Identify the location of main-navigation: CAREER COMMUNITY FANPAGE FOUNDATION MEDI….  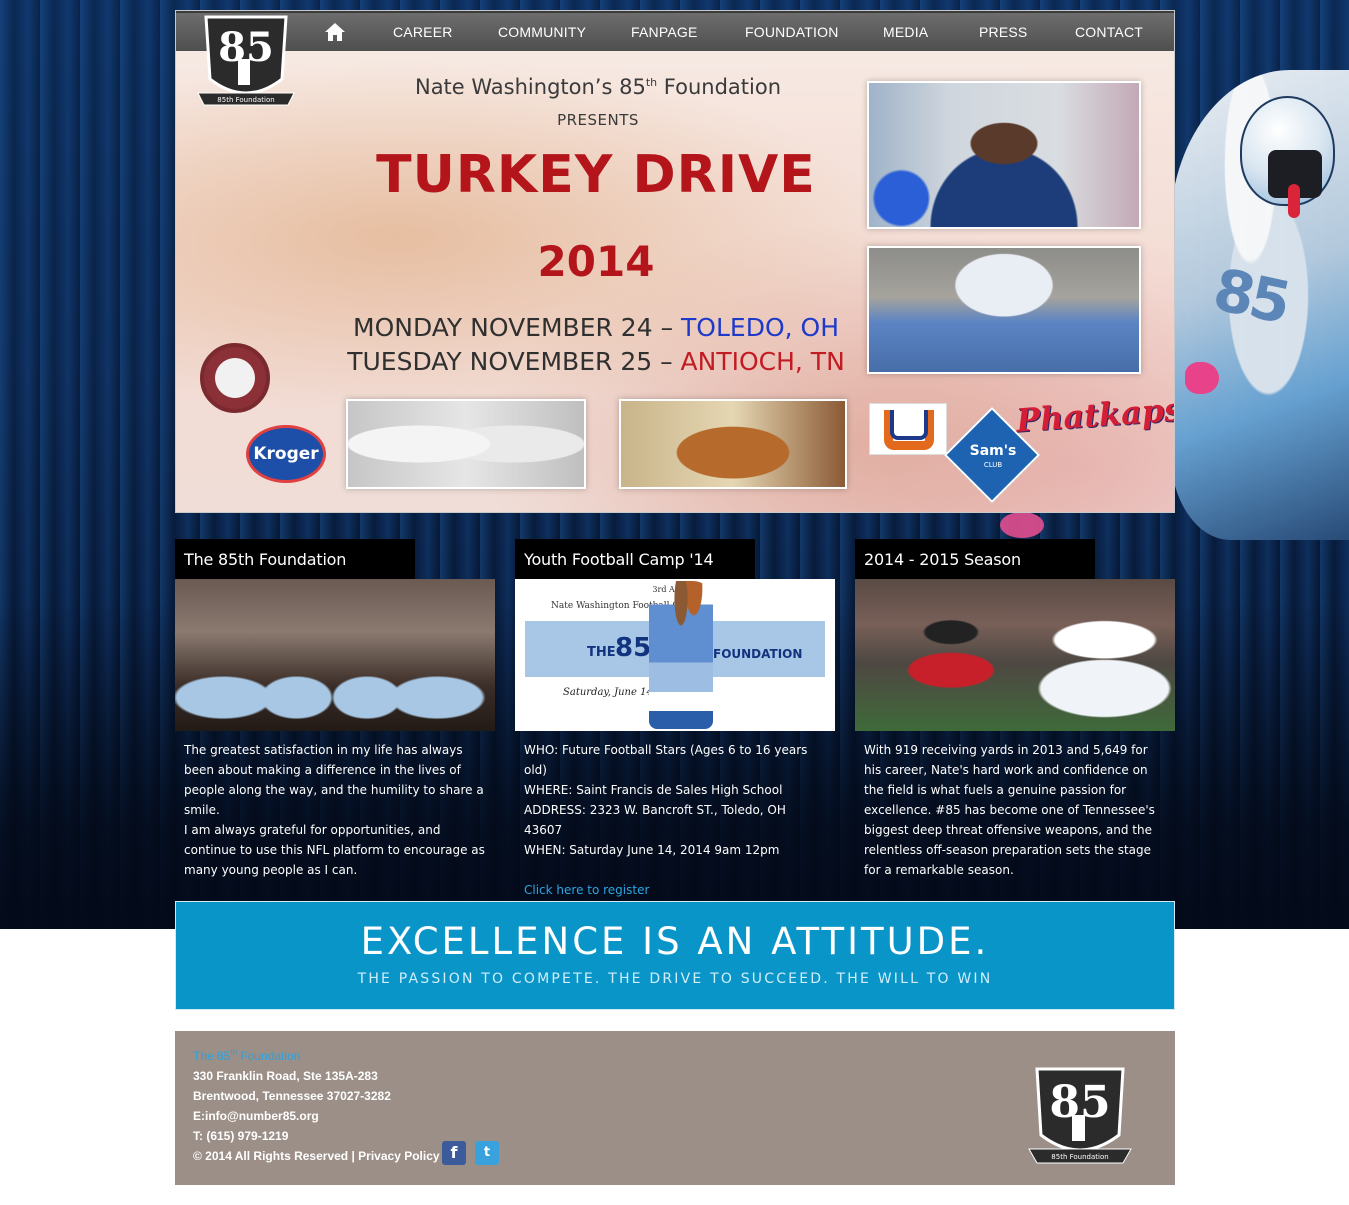
(675, 31).